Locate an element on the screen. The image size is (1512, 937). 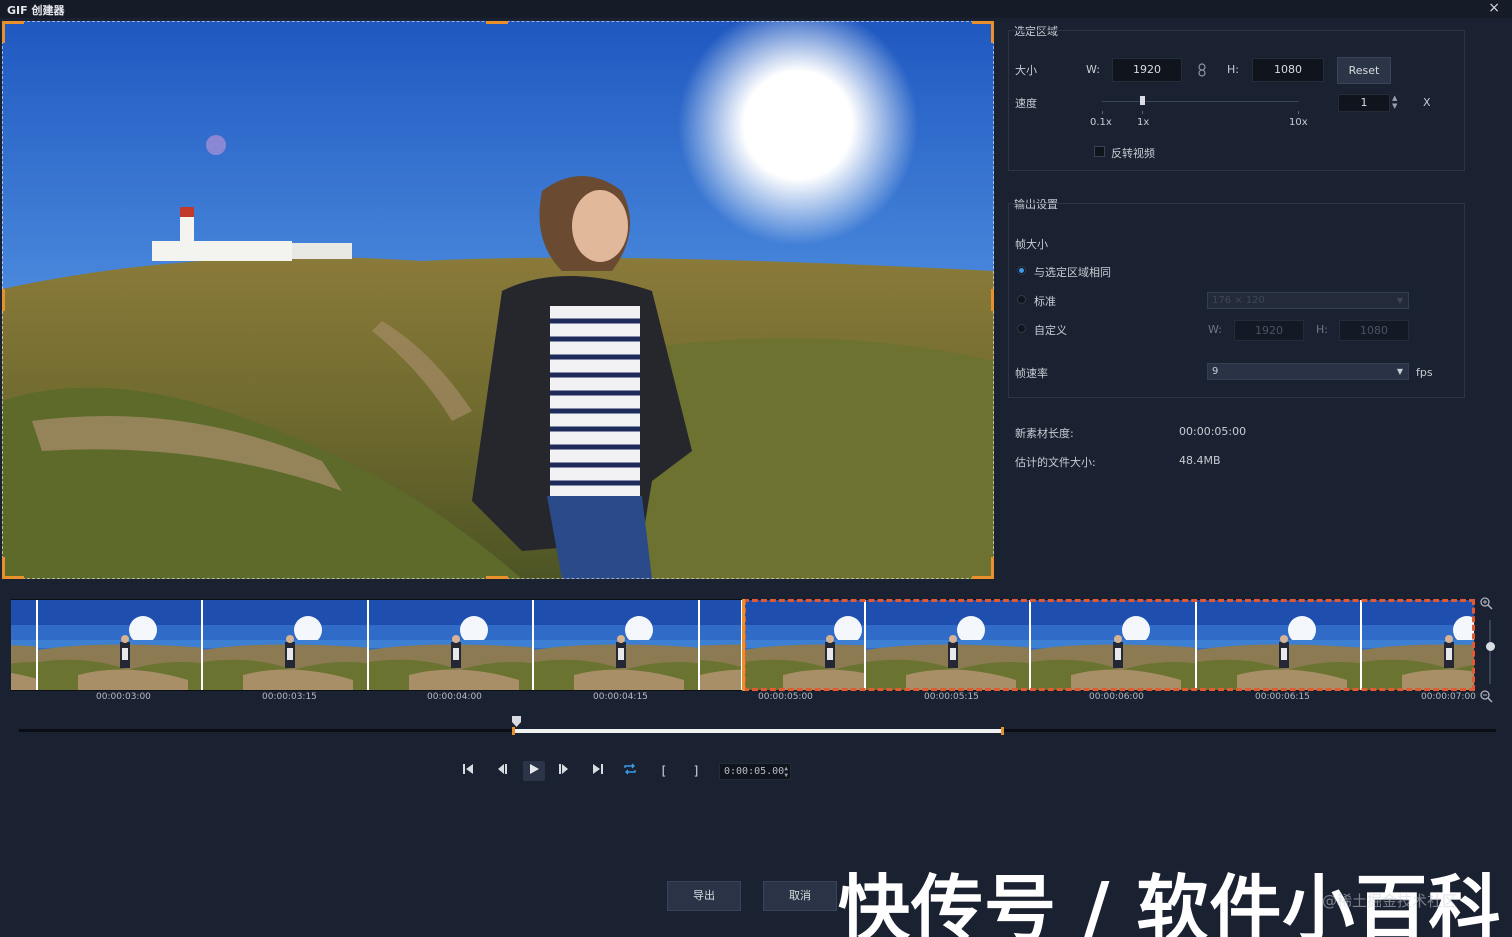
mark-in-icon: [ is located at coordinates (664, 771).